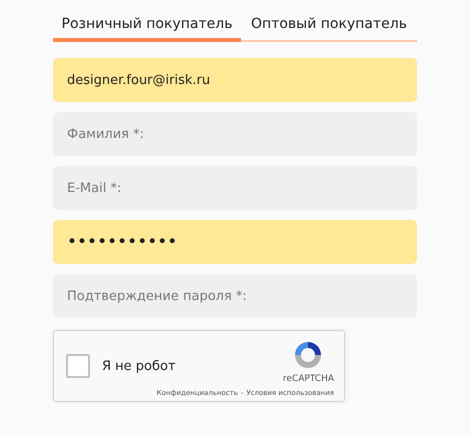 Image resolution: width=471 pixels, height=437 pixels. What do you see at coordinates (78, 366) in the screenshot?
I see `checkbox` at bounding box center [78, 366].